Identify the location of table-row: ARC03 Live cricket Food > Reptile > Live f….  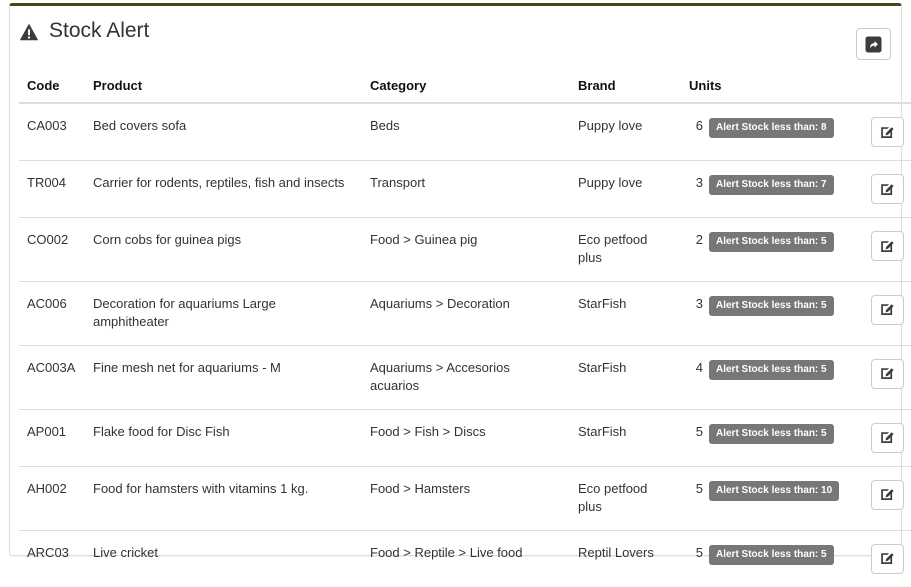
(465, 558).